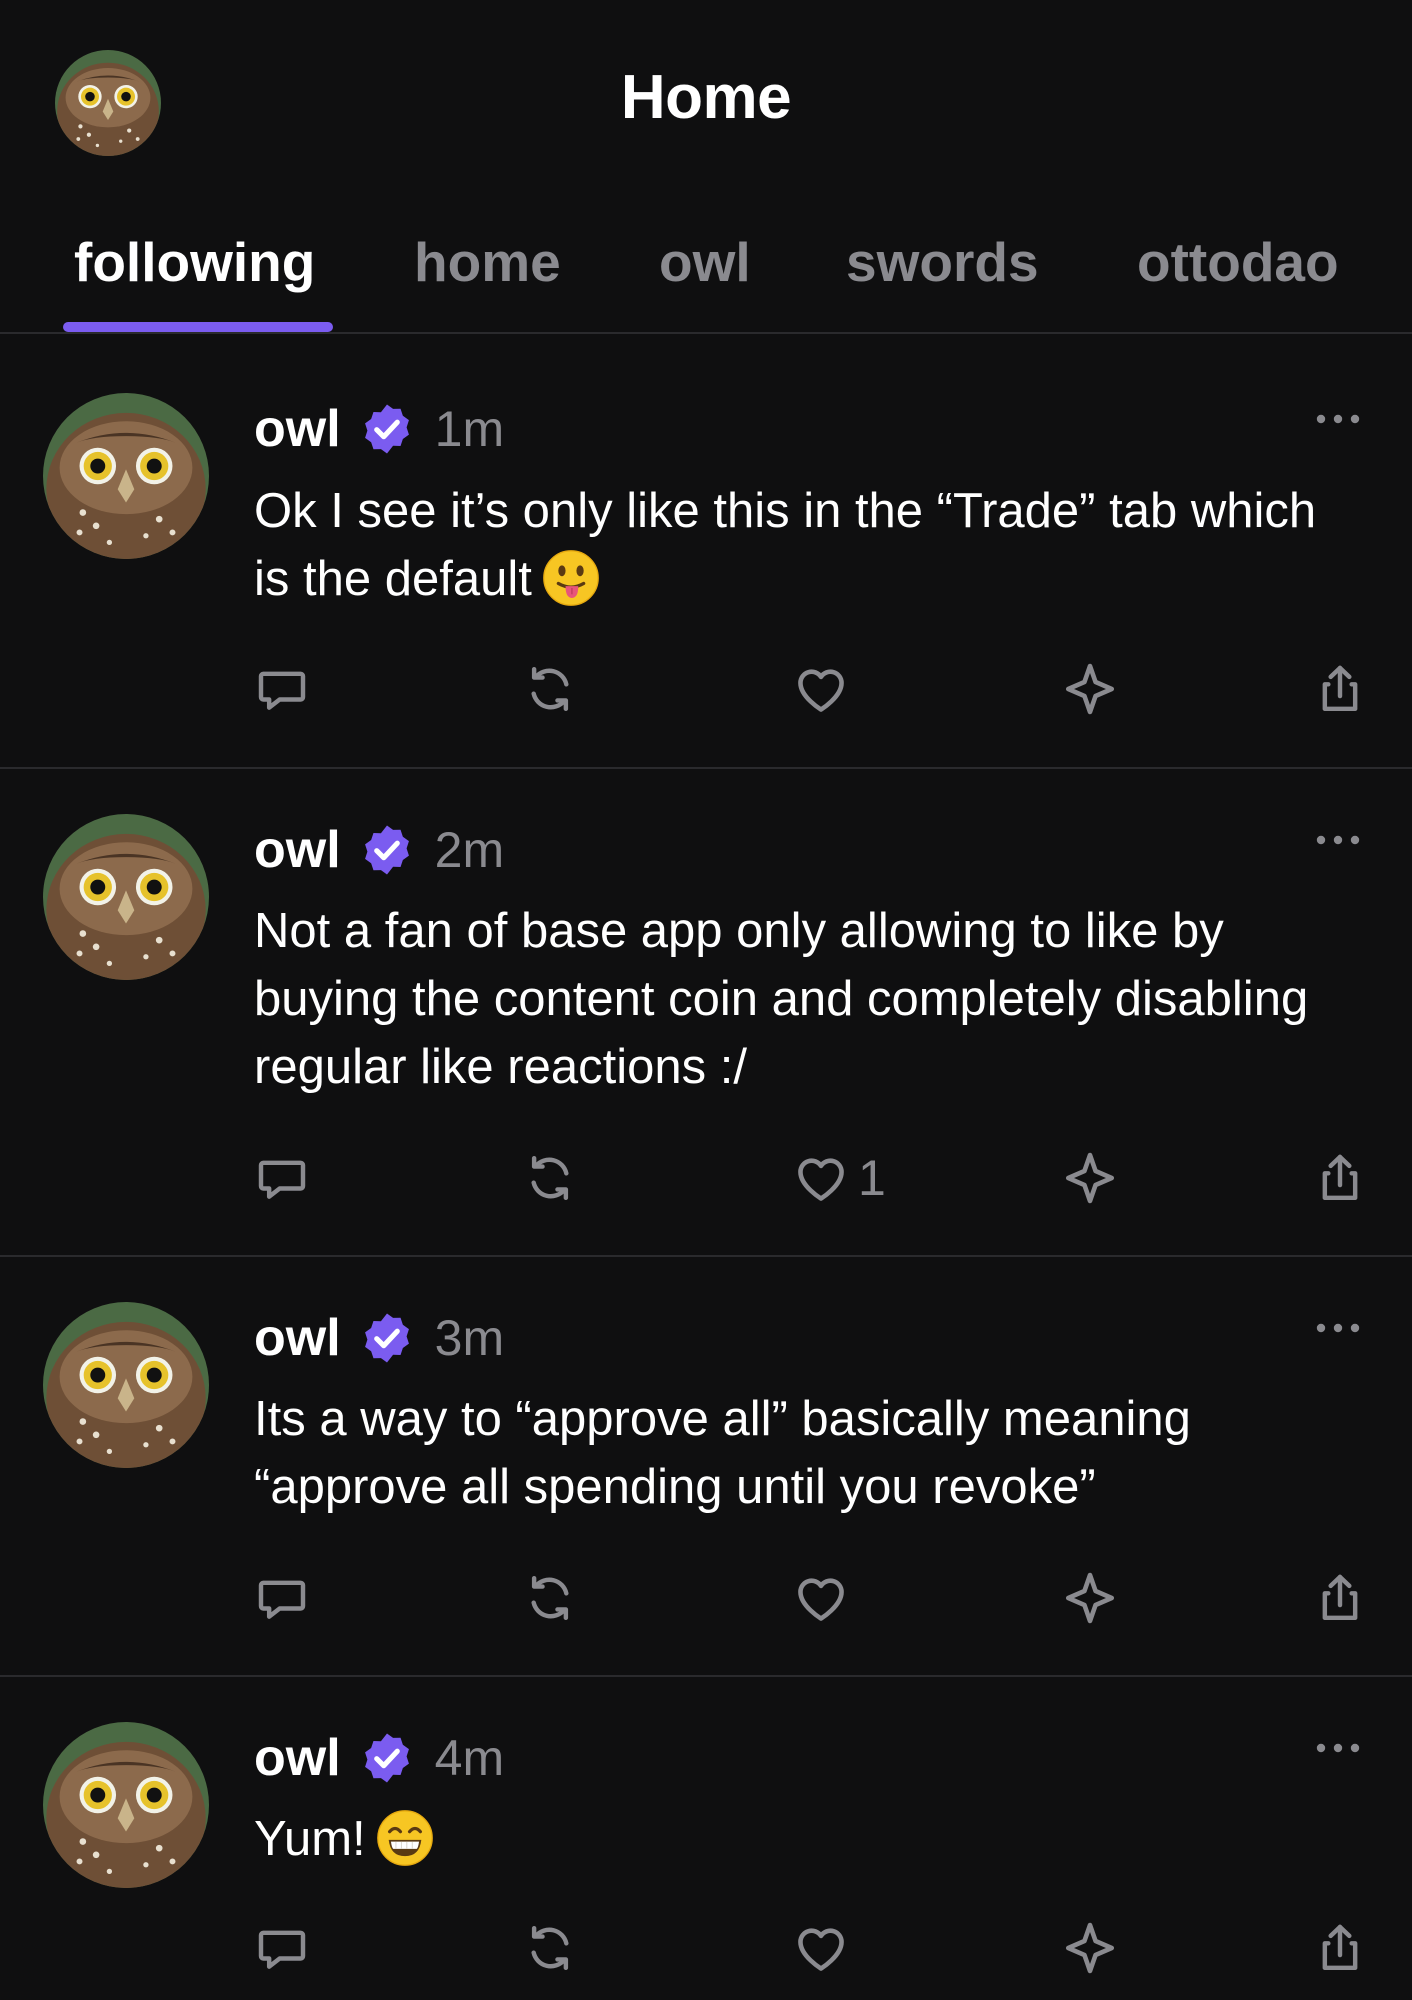  Describe the element at coordinates (469, 1338) in the screenshot. I see `post-timestamp: 3m` at that location.